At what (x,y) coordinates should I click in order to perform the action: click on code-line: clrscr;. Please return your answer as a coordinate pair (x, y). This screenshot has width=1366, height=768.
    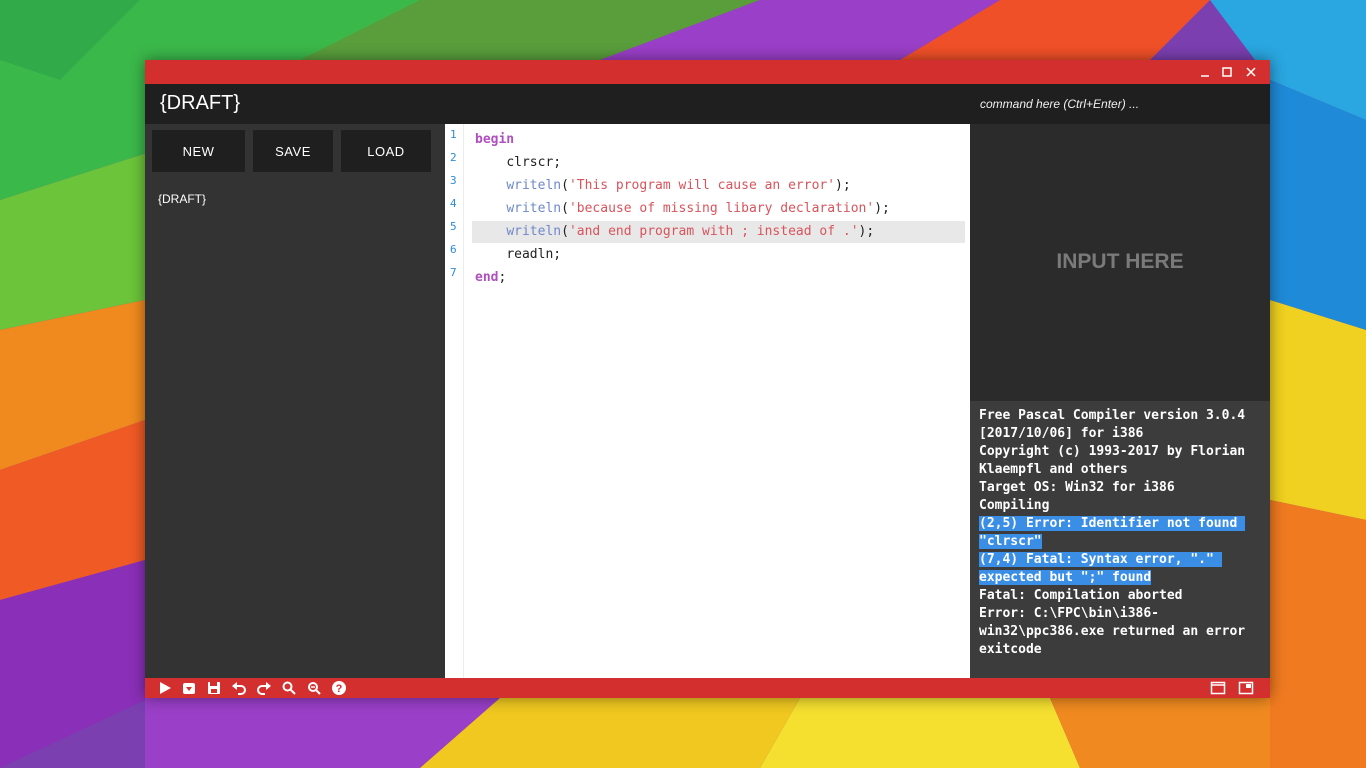
    Looking at the image, I should click on (518, 163).